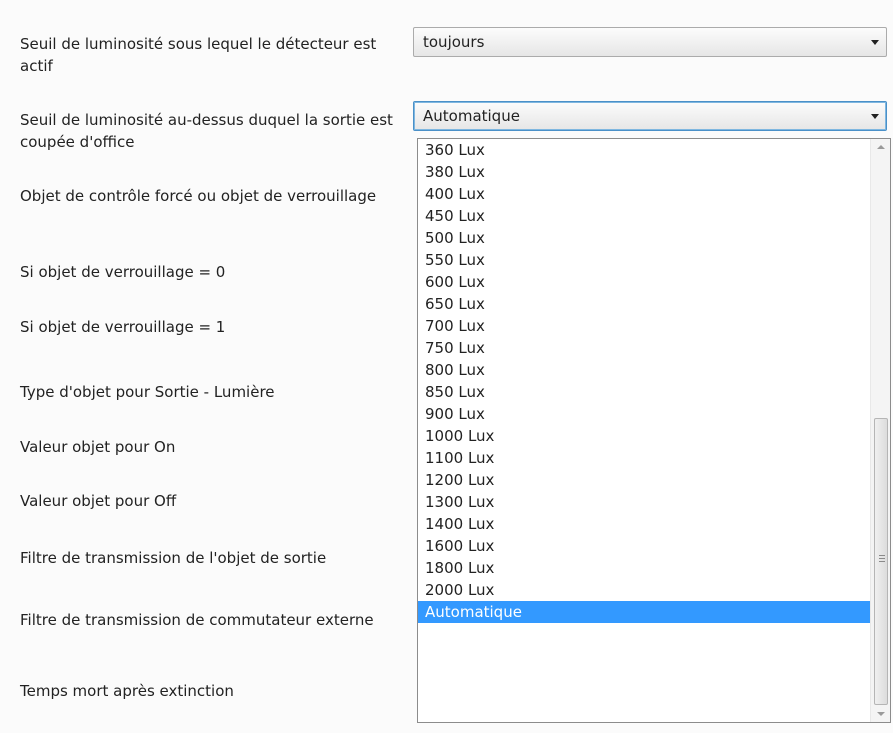 The height and width of the screenshot is (733, 893). Describe the element at coordinates (882, 555) in the screenshot. I see `grip-icon` at that location.